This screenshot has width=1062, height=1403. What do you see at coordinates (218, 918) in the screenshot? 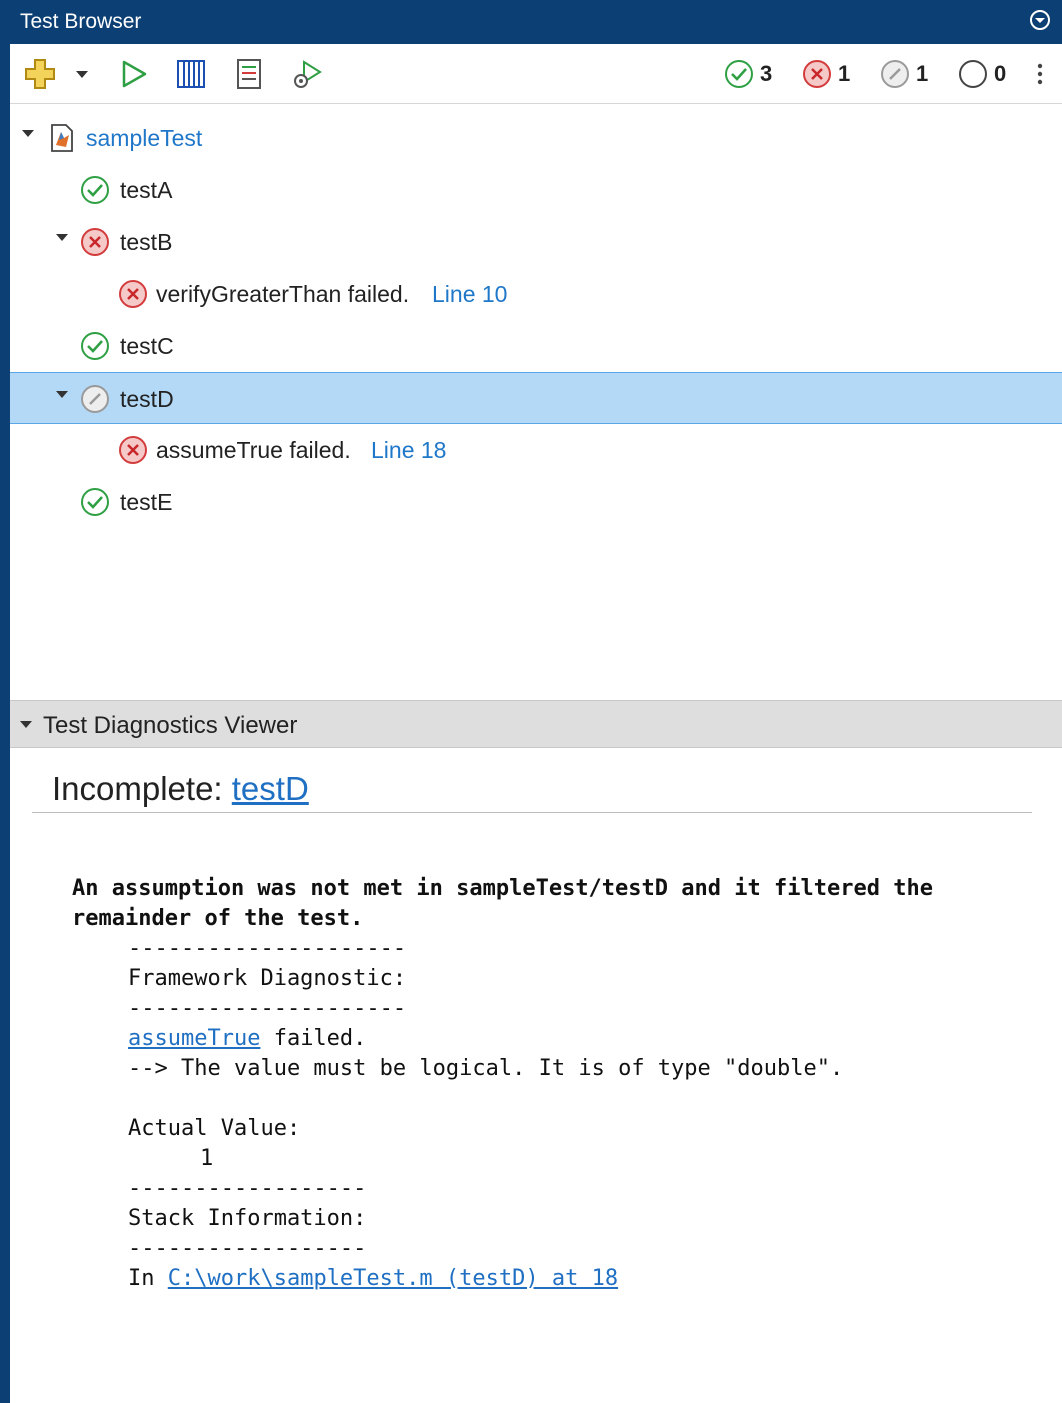
I see `message-line-2: remainder of the test.` at bounding box center [218, 918].